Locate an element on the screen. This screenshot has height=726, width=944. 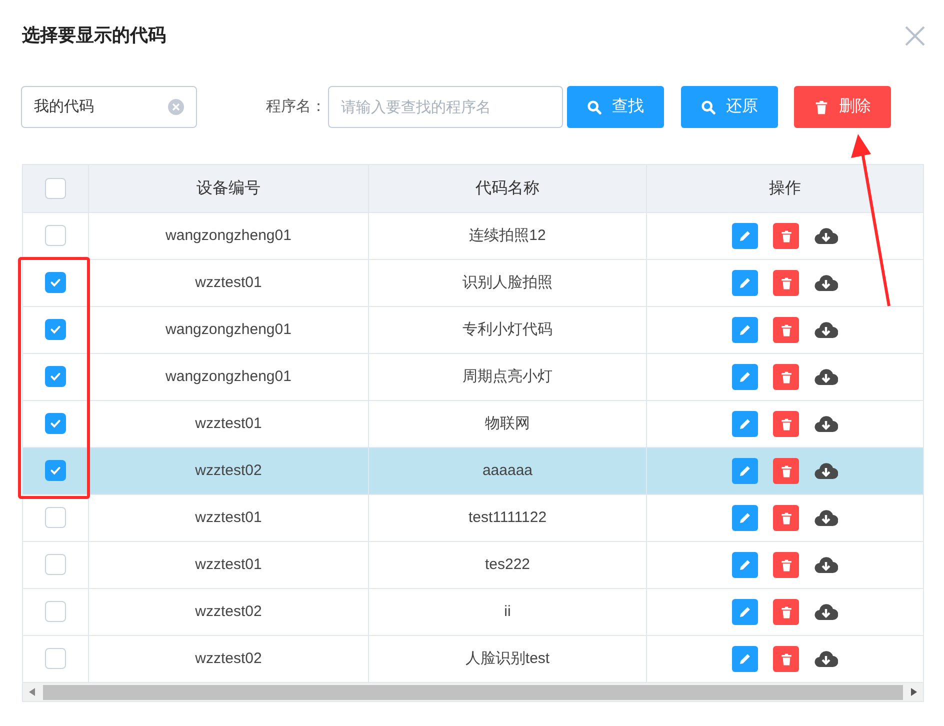
clear-icon is located at coordinates (176, 107).